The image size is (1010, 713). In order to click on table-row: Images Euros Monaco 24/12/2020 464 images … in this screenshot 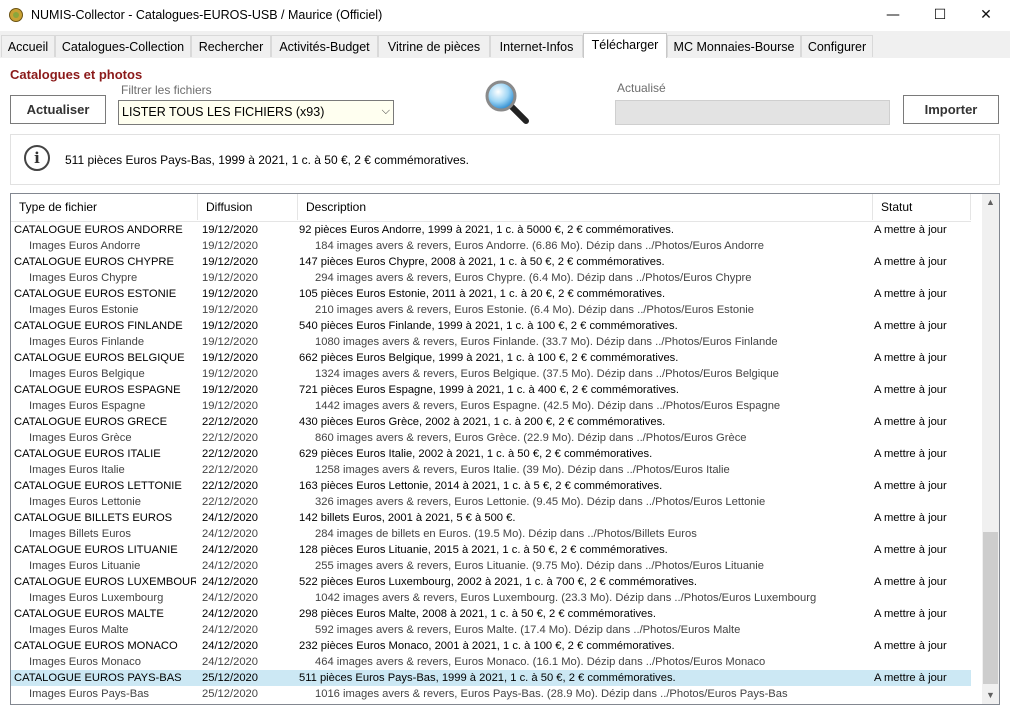, I will do `click(491, 662)`.